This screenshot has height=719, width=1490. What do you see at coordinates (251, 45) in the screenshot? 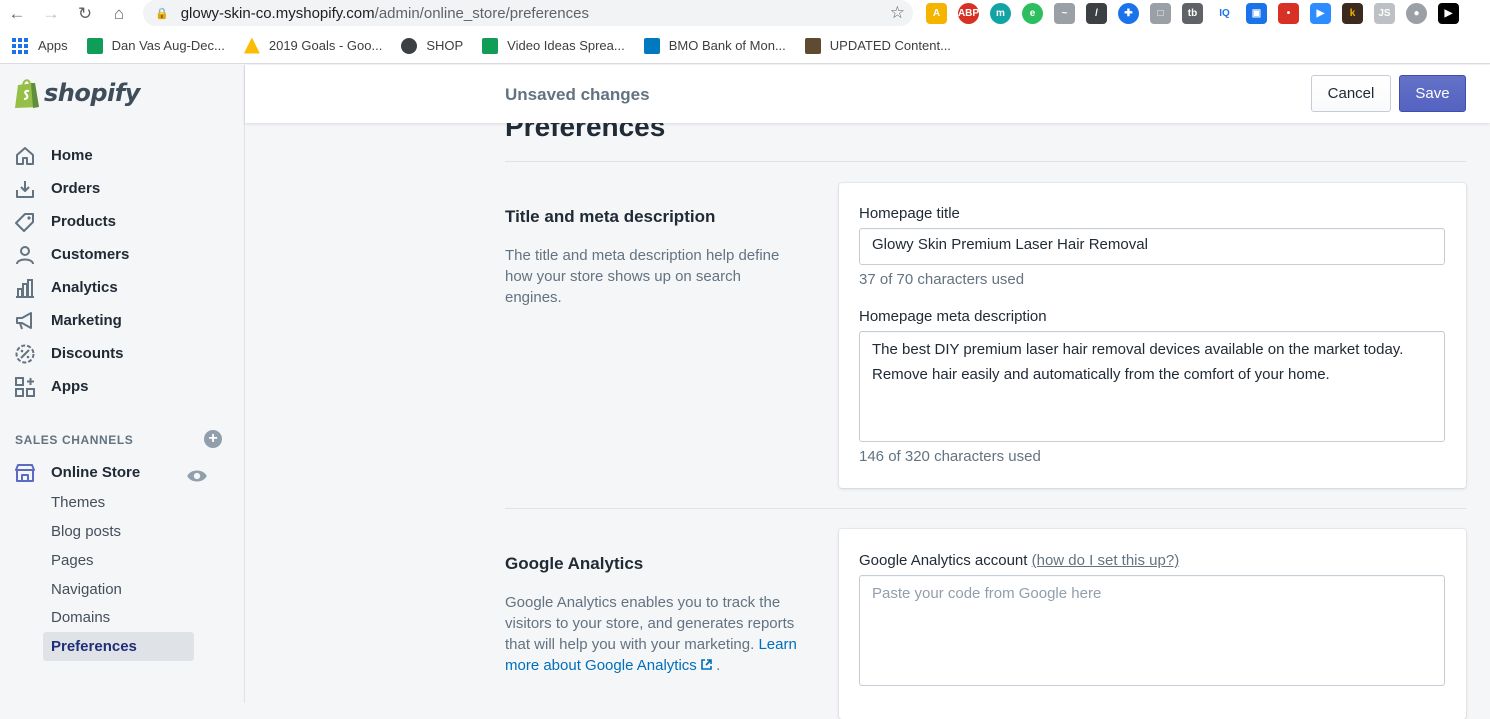
I see `drive-icon` at bounding box center [251, 45].